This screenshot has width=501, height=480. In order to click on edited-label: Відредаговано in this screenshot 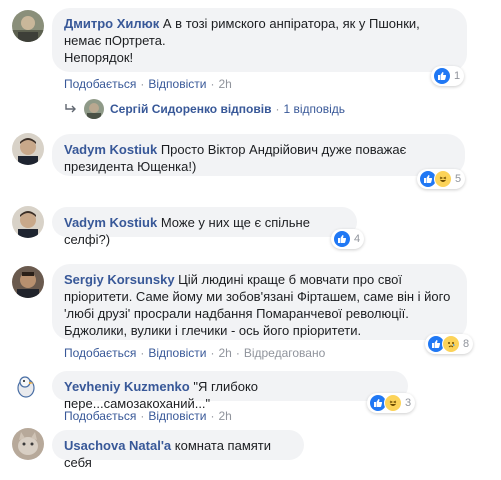, I will do `click(284, 353)`.